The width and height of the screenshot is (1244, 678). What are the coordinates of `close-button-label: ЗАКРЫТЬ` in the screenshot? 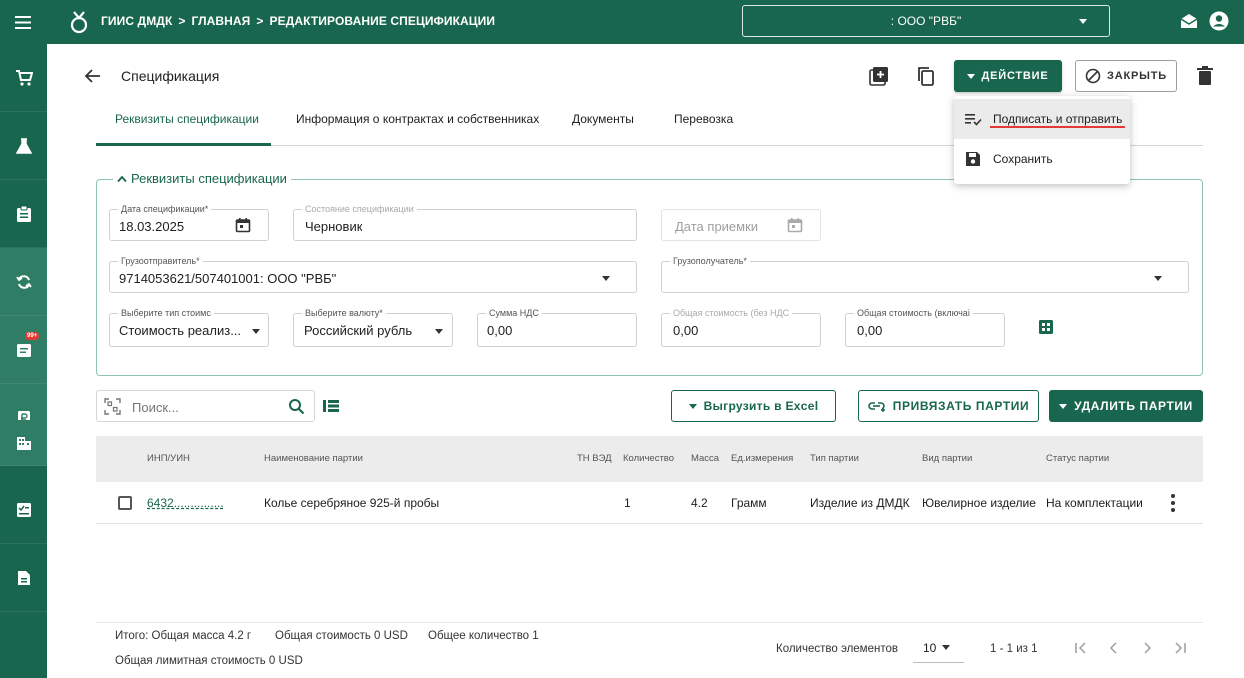 It's located at (1137, 76).